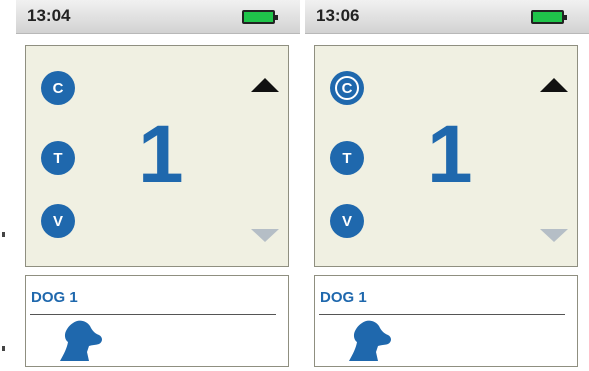 The width and height of the screenshot is (589, 371). Describe the element at coordinates (447, 17) in the screenshot. I see `status-bar: 13:06` at that location.